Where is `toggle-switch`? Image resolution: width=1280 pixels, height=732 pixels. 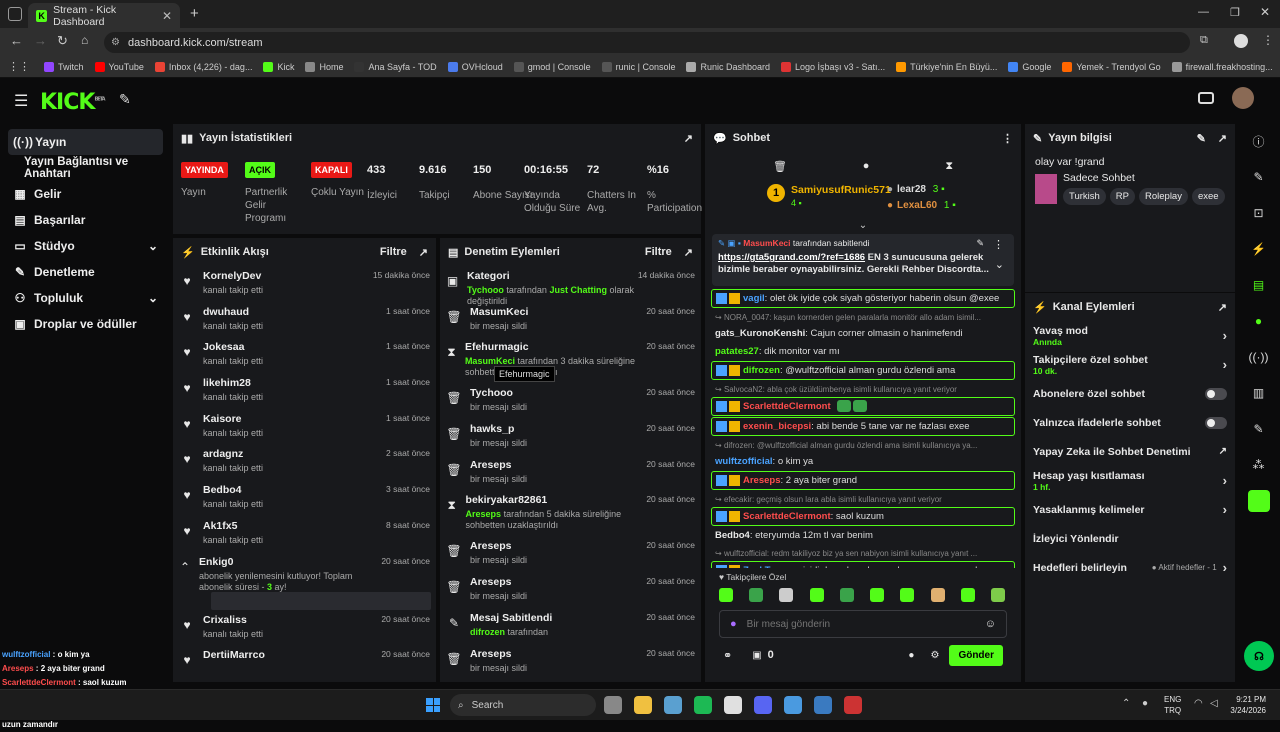
toggle-switch is located at coordinates (1216, 422).